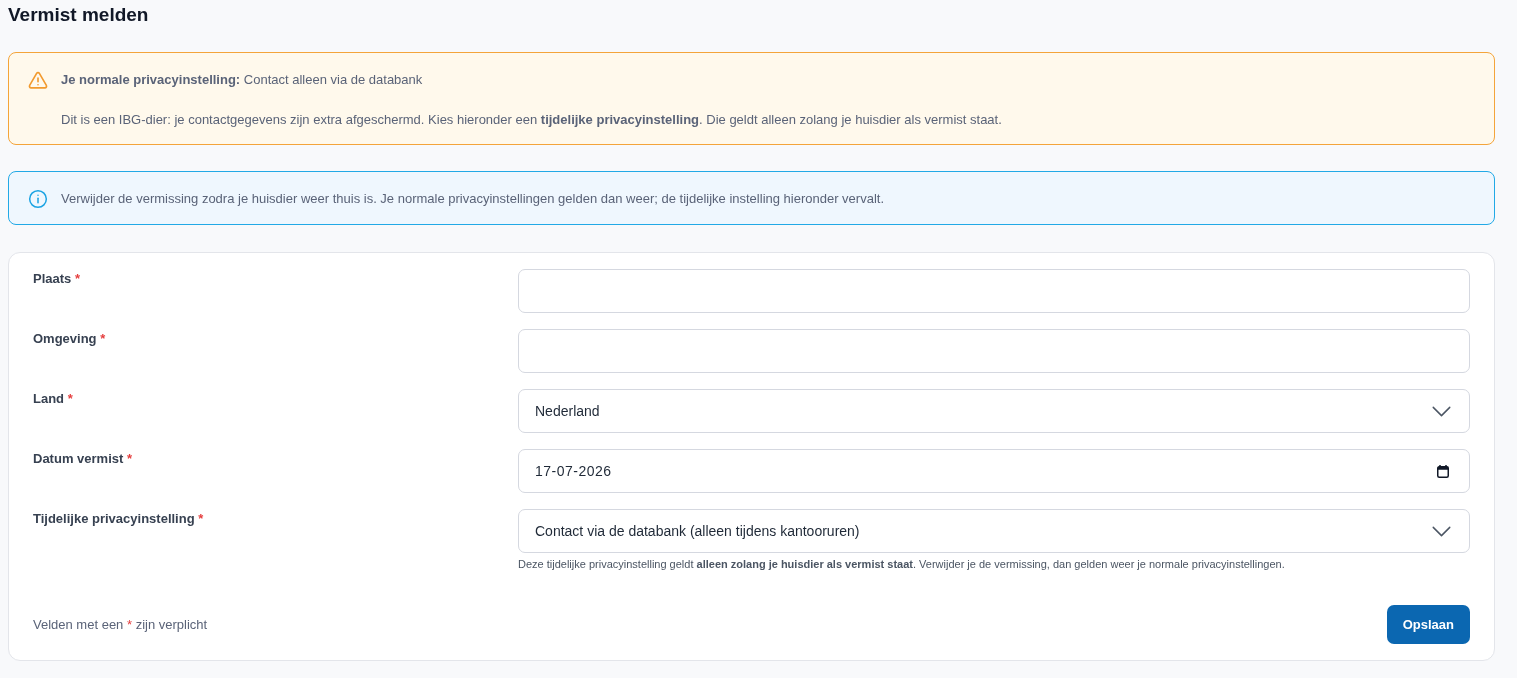  What do you see at coordinates (1428, 624) in the screenshot?
I see `save-button: Opslaan` at bounding box center [1428, 624].